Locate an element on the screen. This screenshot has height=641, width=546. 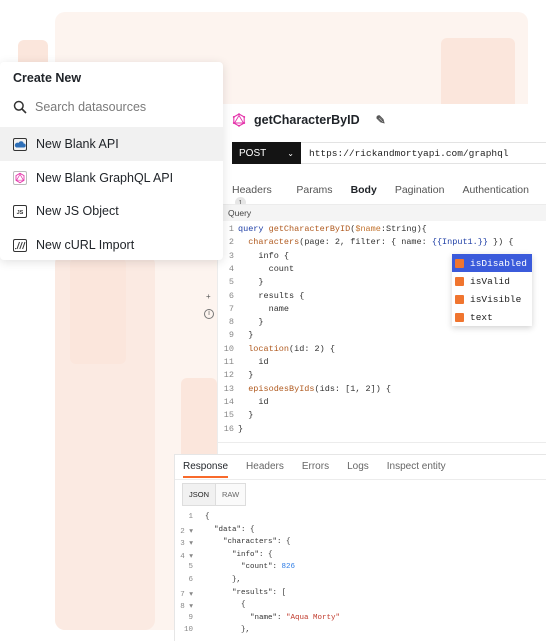
tab-errors: Errors is located at coordinates (315, 469).